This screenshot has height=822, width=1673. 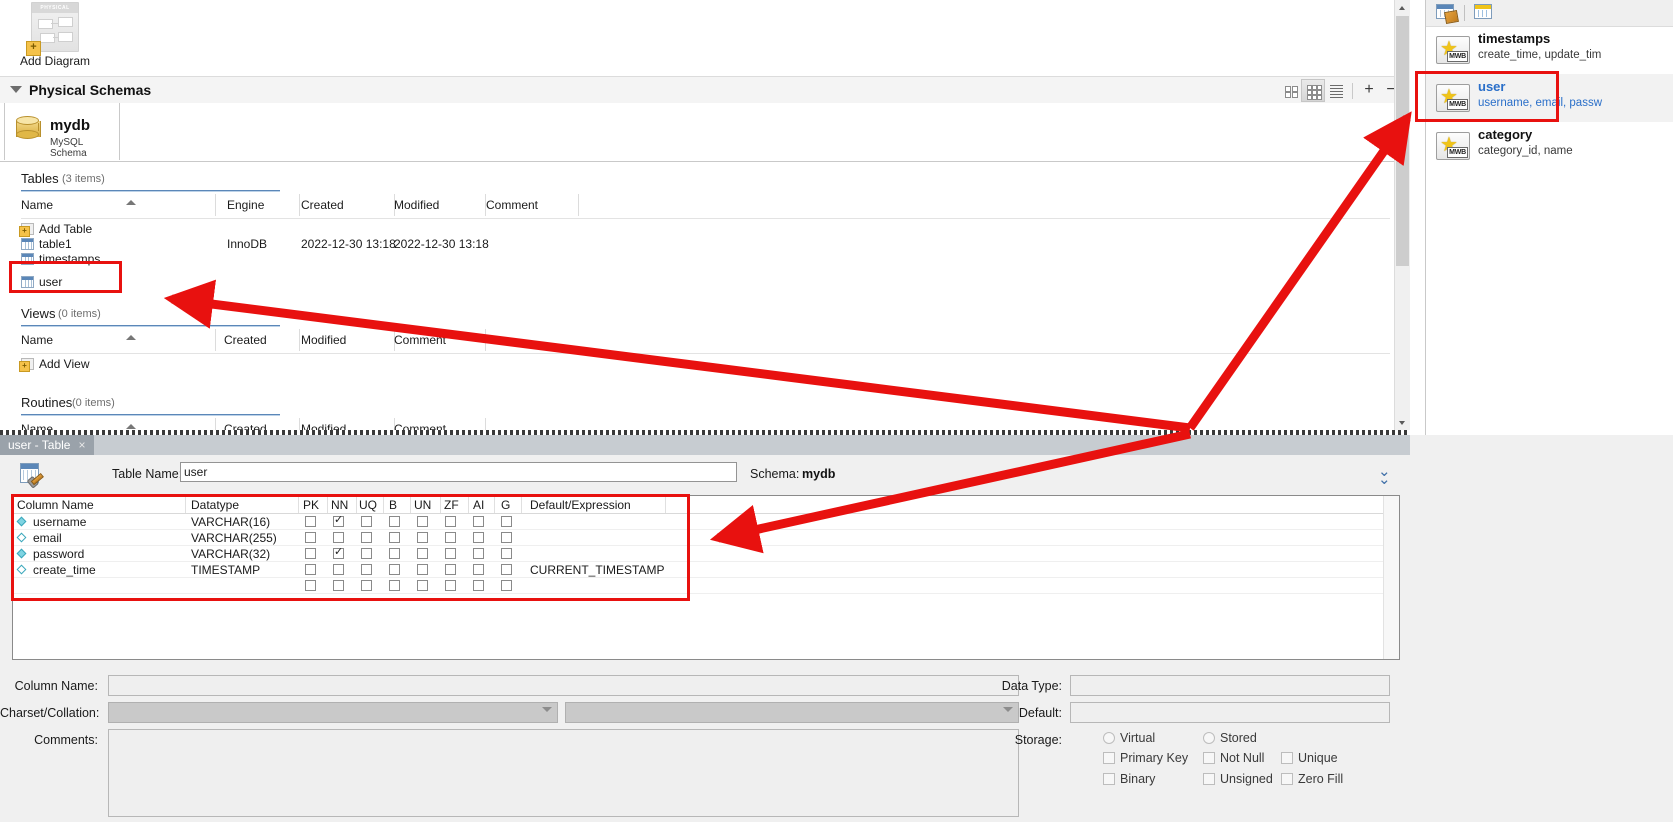 I want to click on column-default-cell: CURRENT_TIMESTAMP, so click(x=597, y=570).